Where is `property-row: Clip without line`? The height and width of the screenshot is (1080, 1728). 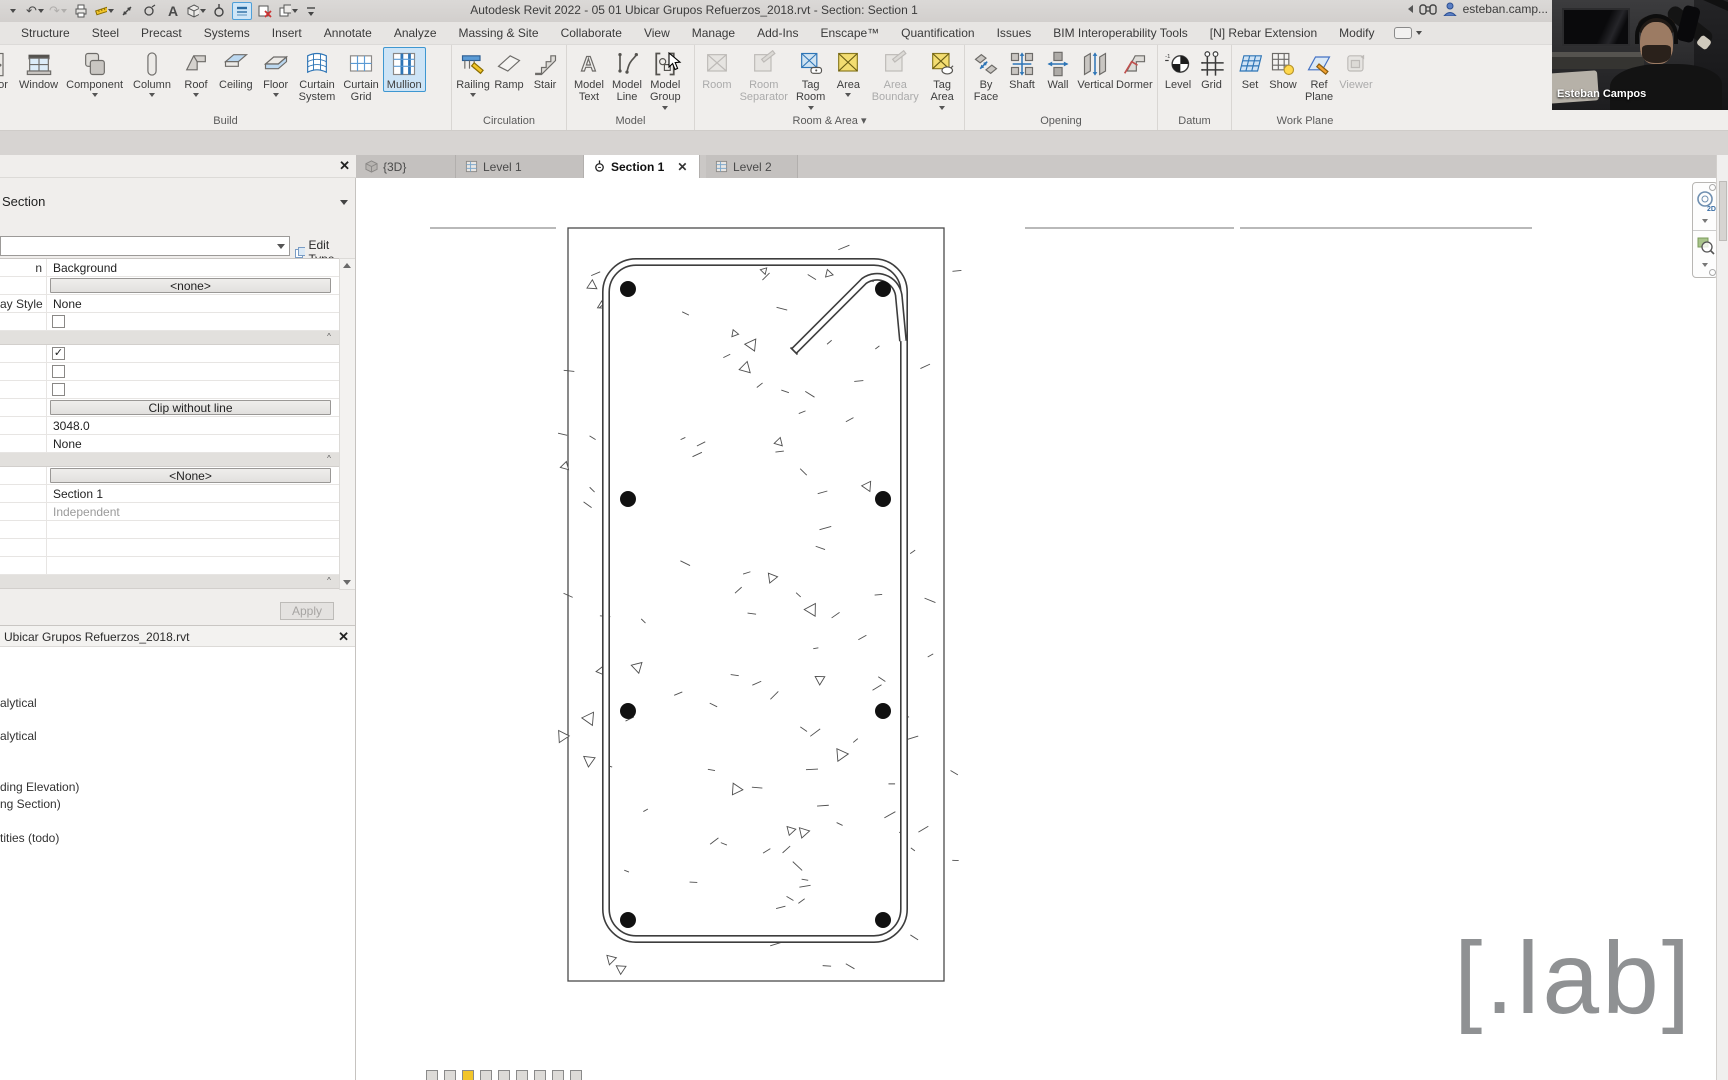 property-row: Clip without line is located at coordinates (169, 408).